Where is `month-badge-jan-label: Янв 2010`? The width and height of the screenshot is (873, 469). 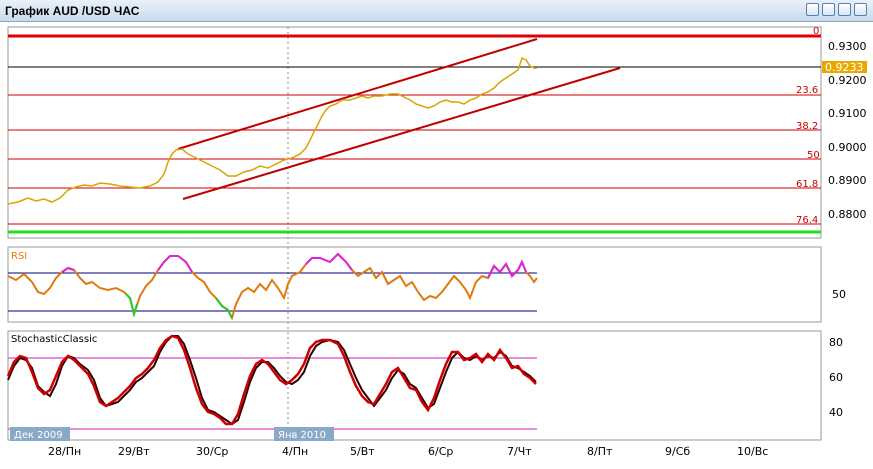
month-badge-jan-label: Янв 2010 is located at coordinates (302, 435).